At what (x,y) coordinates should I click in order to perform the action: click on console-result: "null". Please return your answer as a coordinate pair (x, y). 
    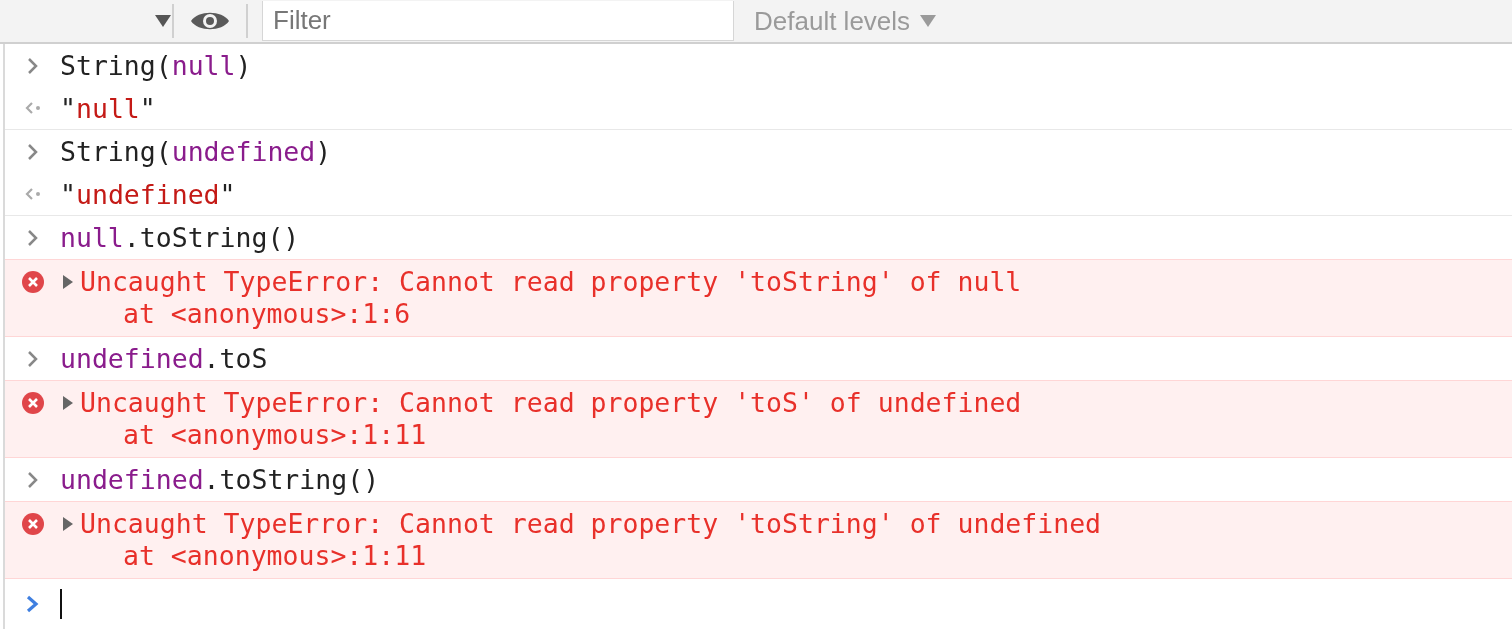
    Looking at the image, I should click on (108, 108).